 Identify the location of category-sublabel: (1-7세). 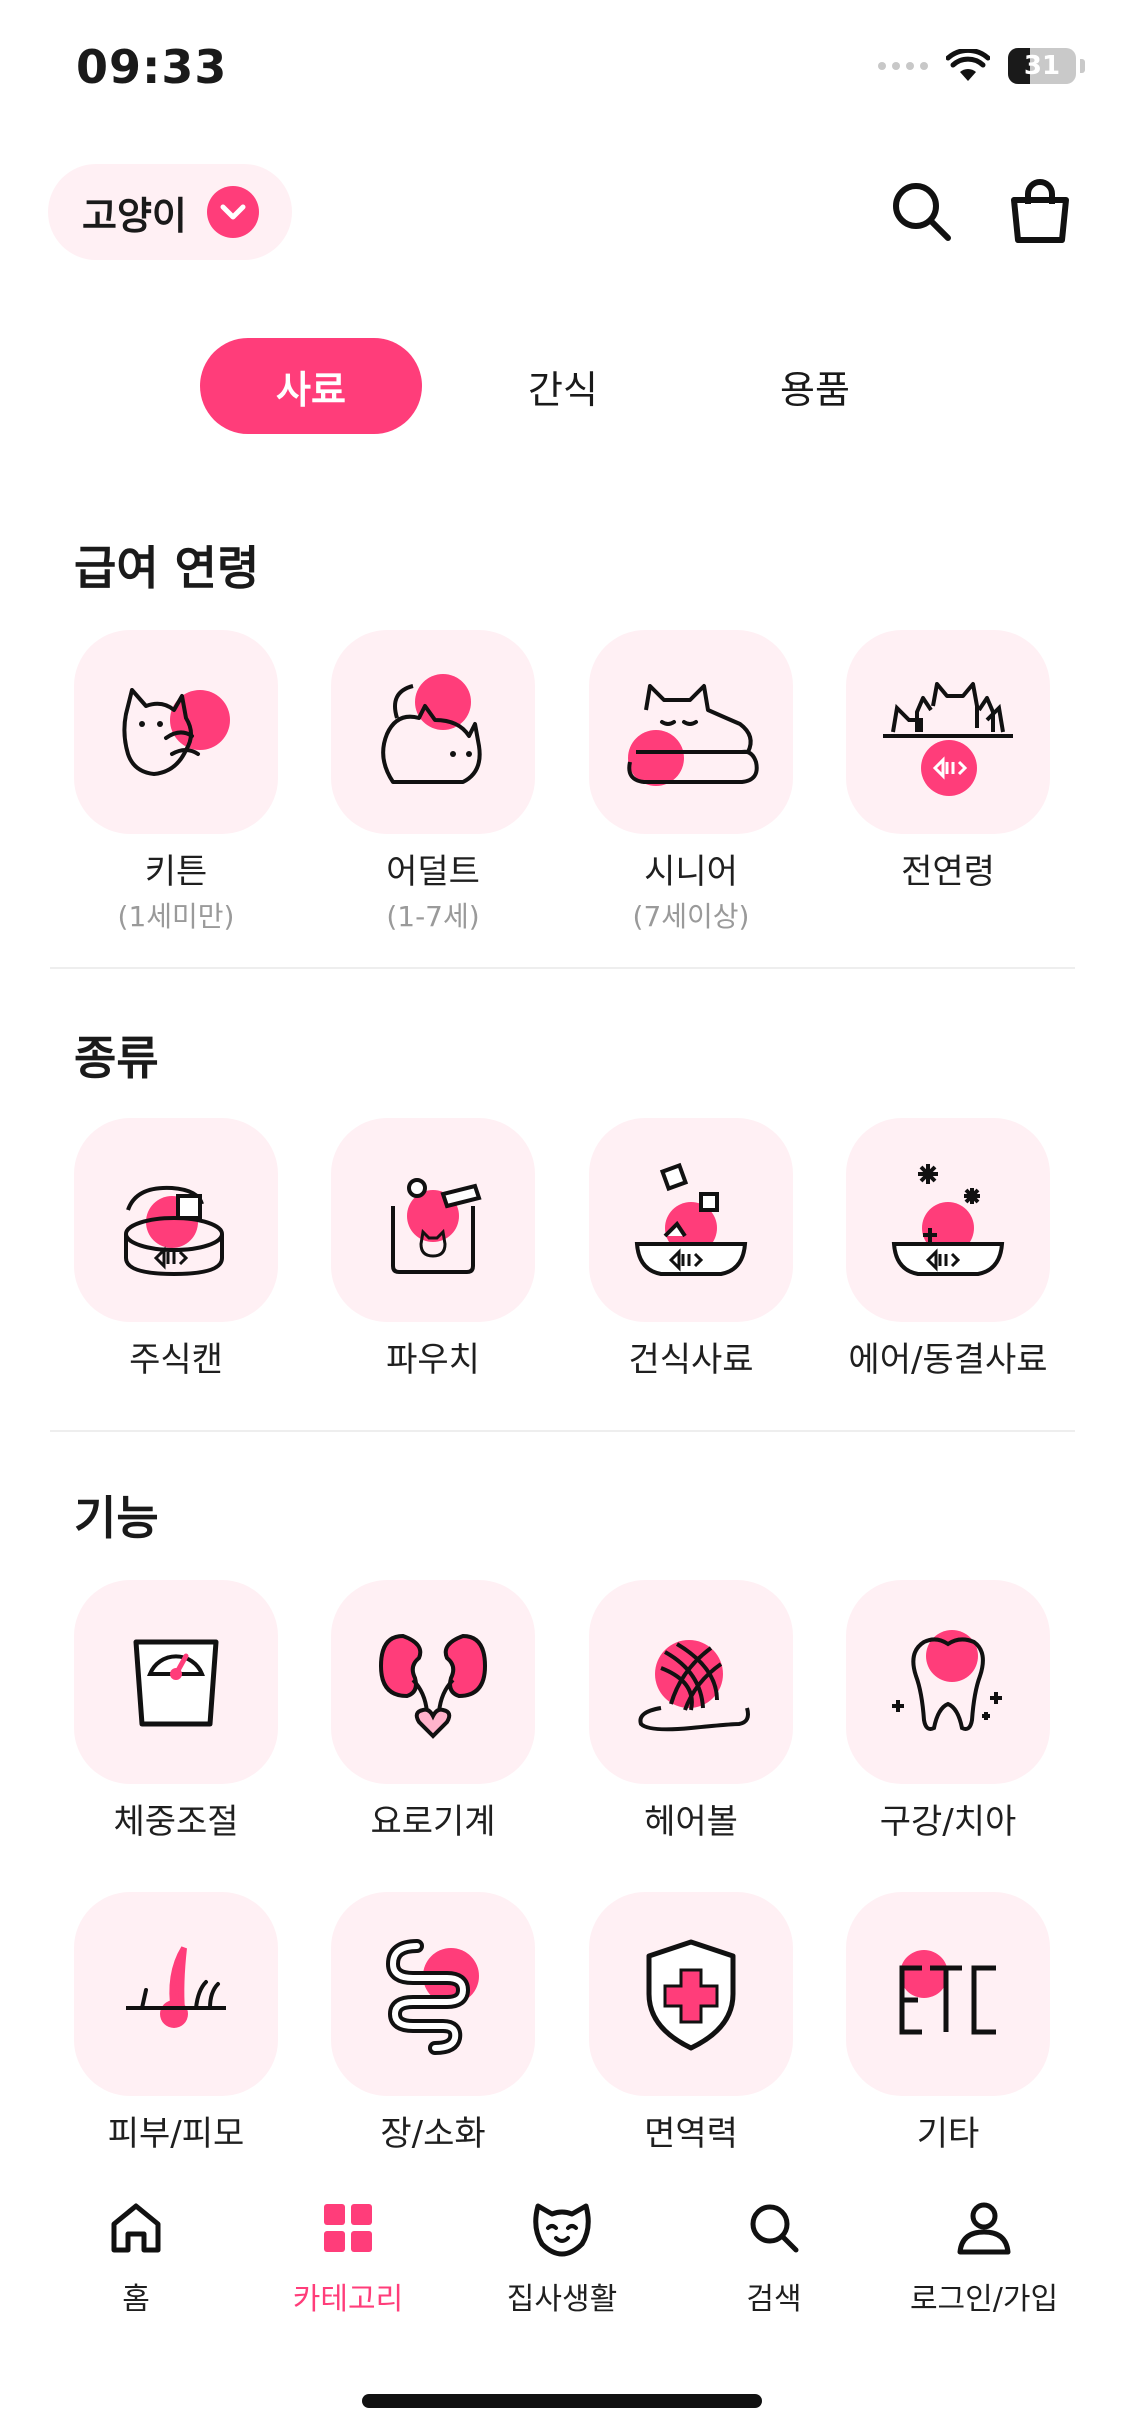
(433, 916).